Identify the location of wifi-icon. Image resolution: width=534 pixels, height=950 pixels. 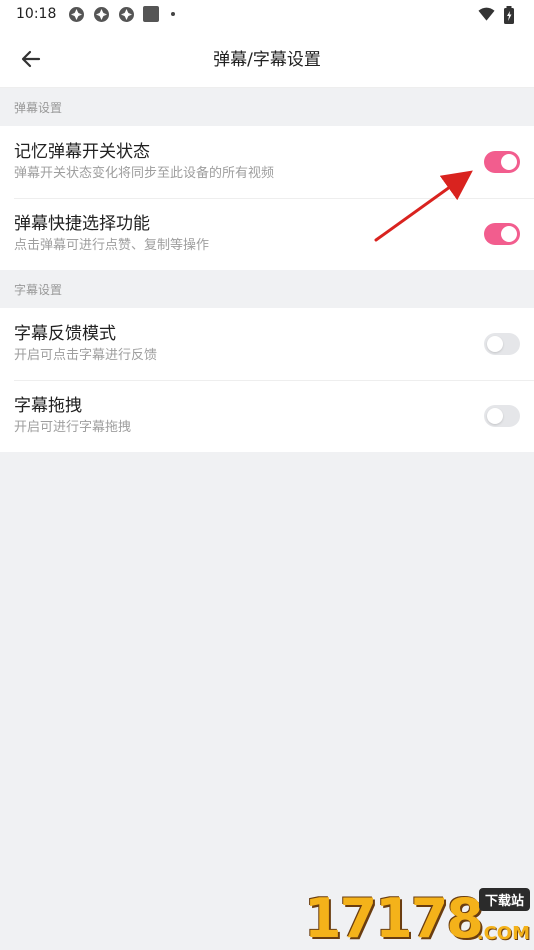
(486, 14).